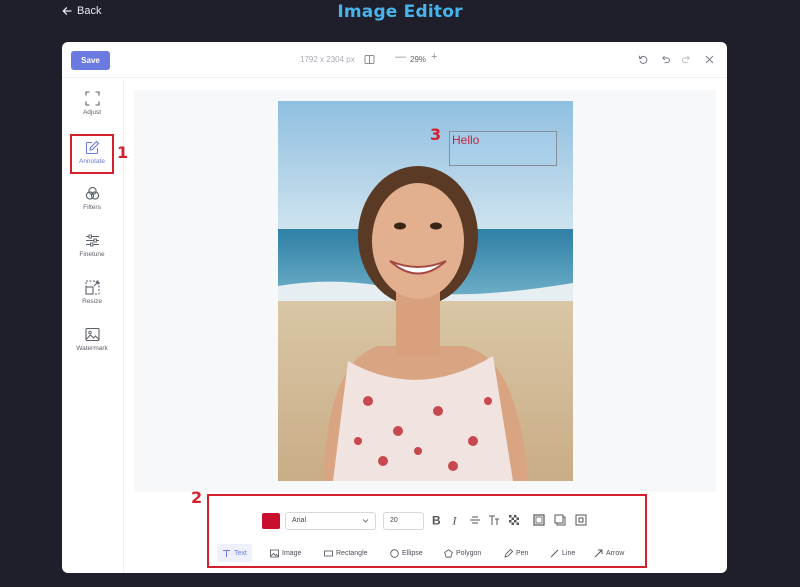  What do you see at coordinates (92, 296) in the screenshot?
I see `sidebar-item-resize: Resize` at bounding box center [92, 296].